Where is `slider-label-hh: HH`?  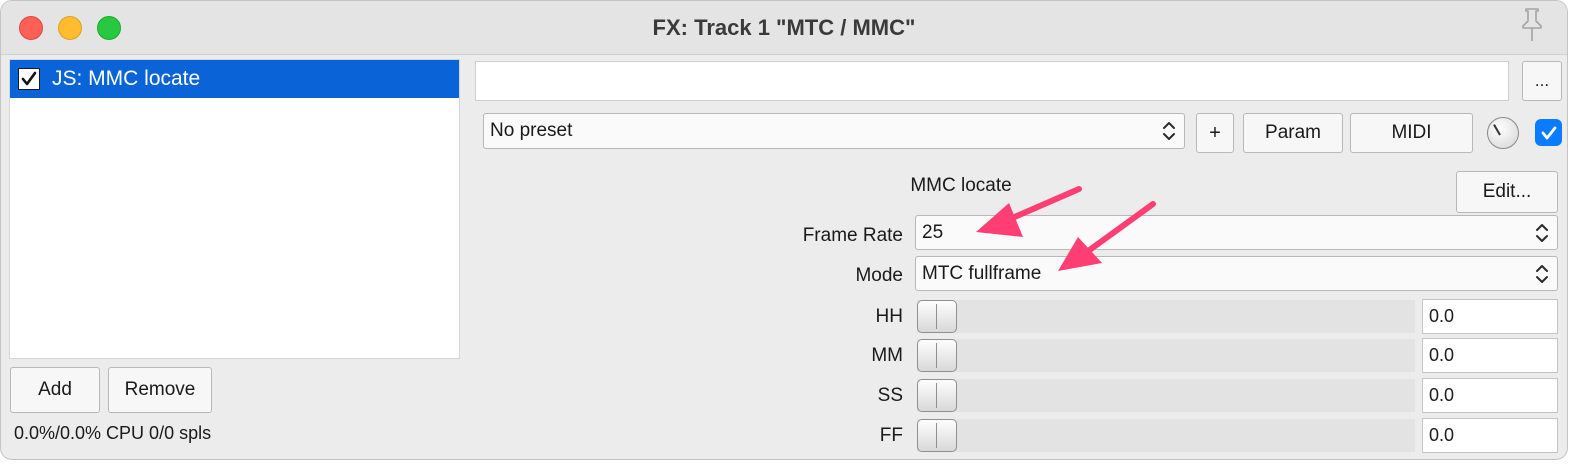
slider-label-hh: HH is located at coordinates (889, 316).